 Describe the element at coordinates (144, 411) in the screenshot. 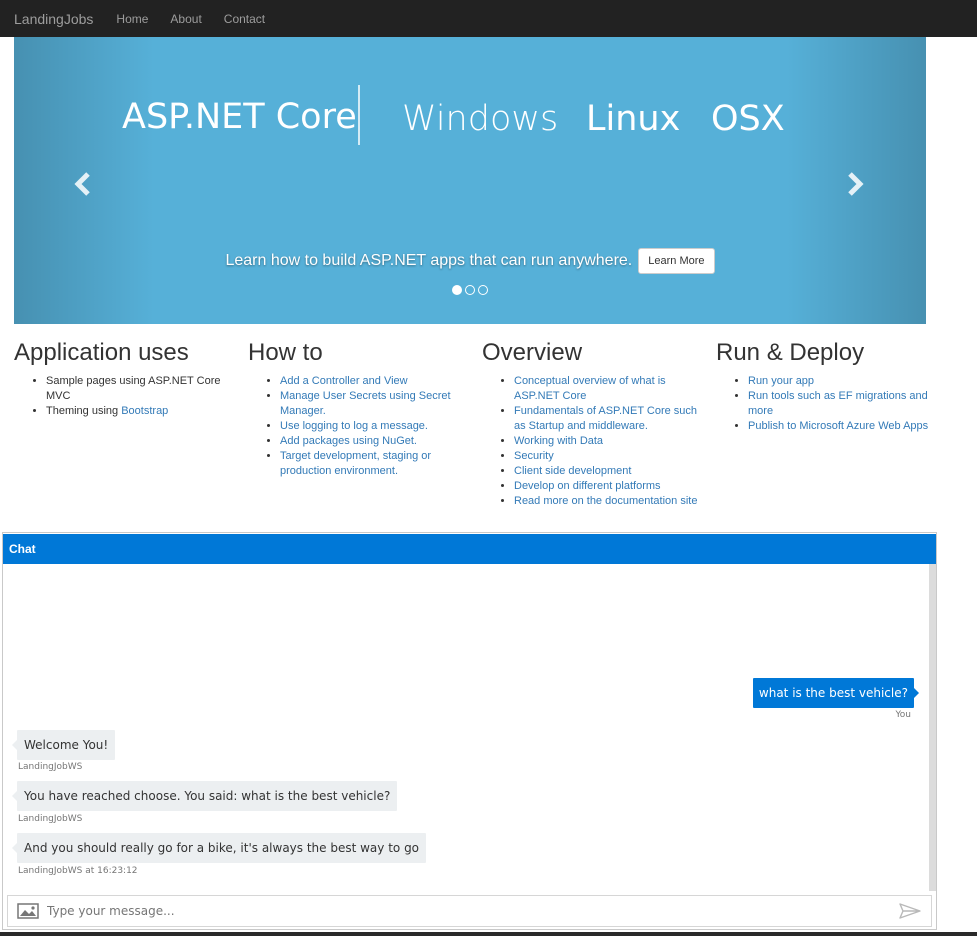

I see `bootstrap-link: Bootstrap` at that location.